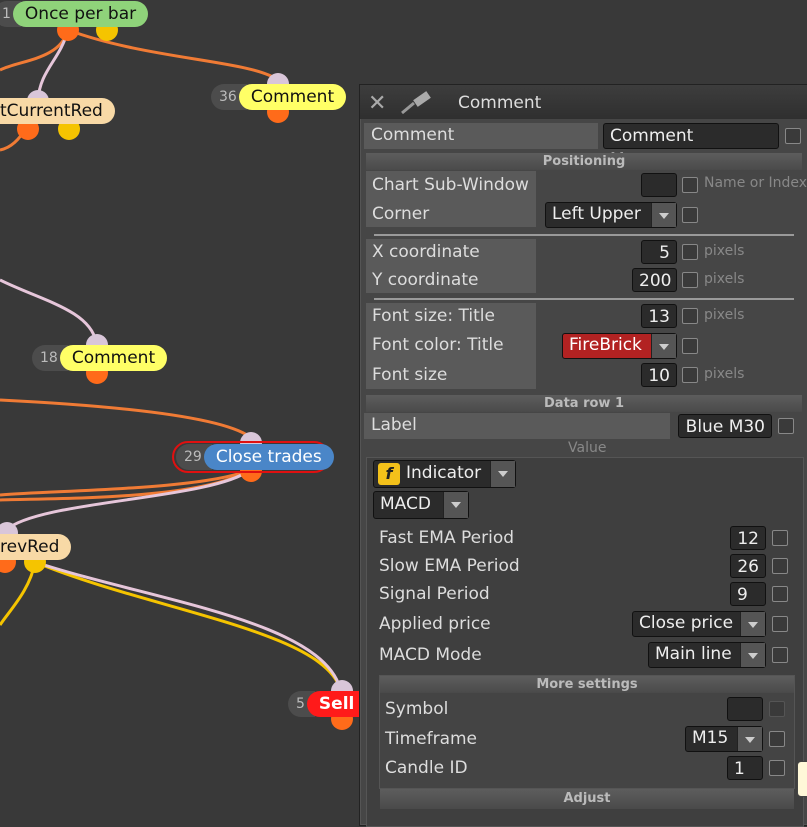 The height and width of the screenshot is (827, 807). What do you see at coordinates (745, 709) in the screenshot?
I see `symbol-field` at bounding box center [745, 709].